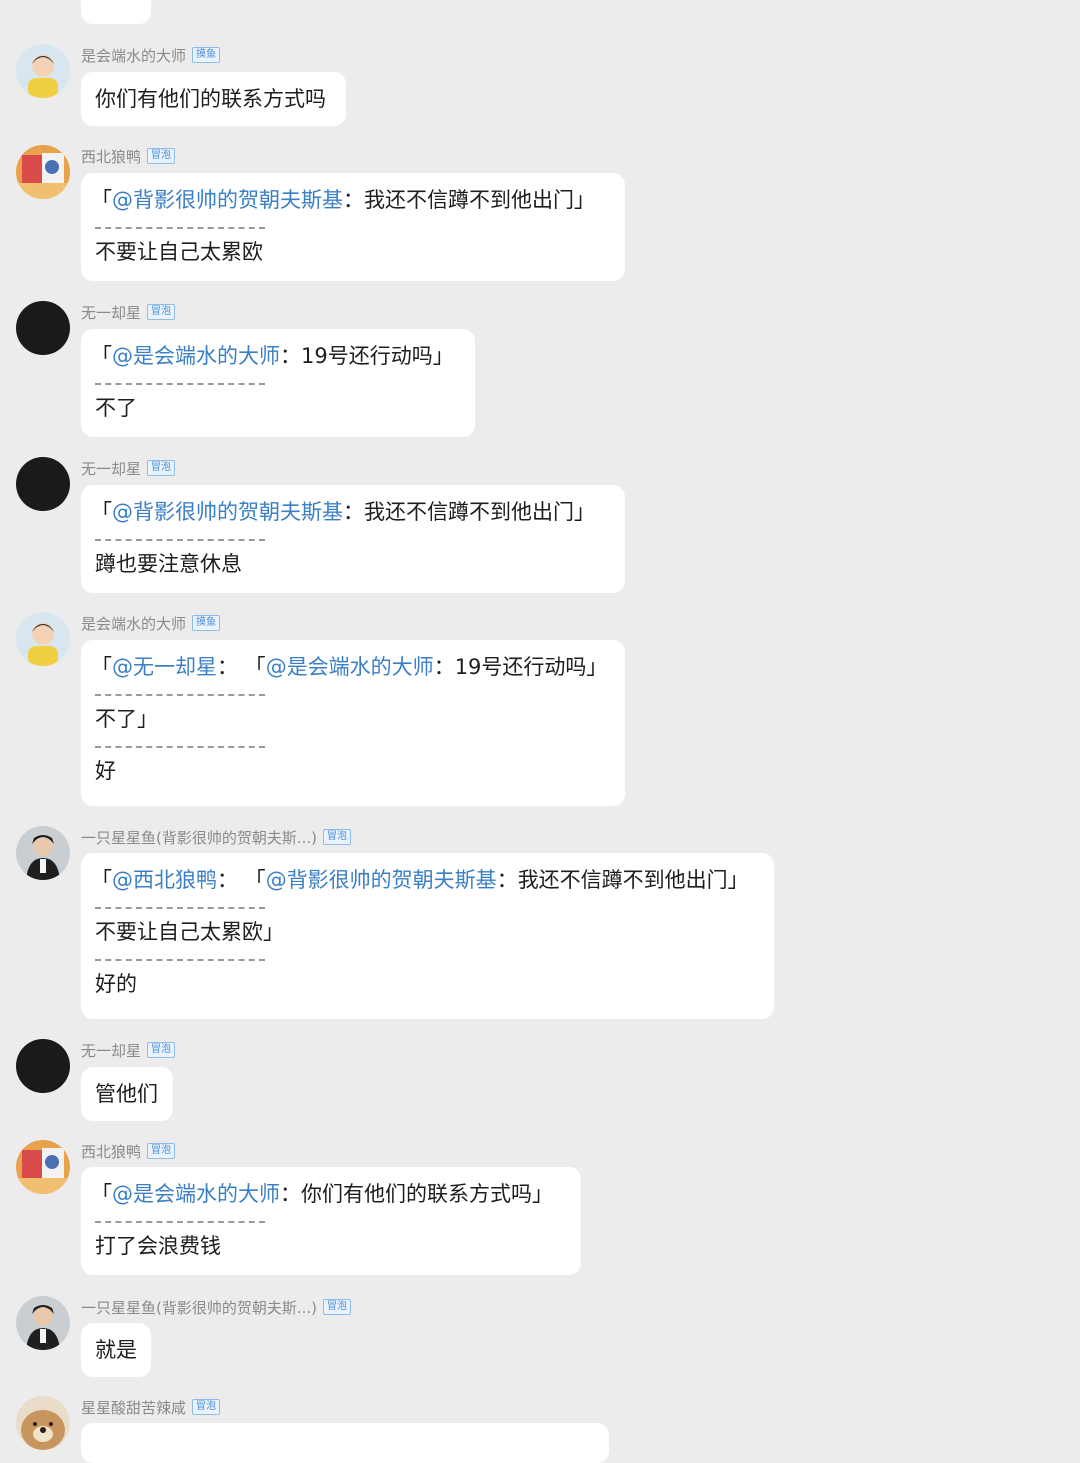 The height and width of the screenshot is (1463, 1080). What do you see at coordinates (179, 252) in the screenshot?
I see `message-text: 不要让自己太累欧` at bounding box center [179, 252].